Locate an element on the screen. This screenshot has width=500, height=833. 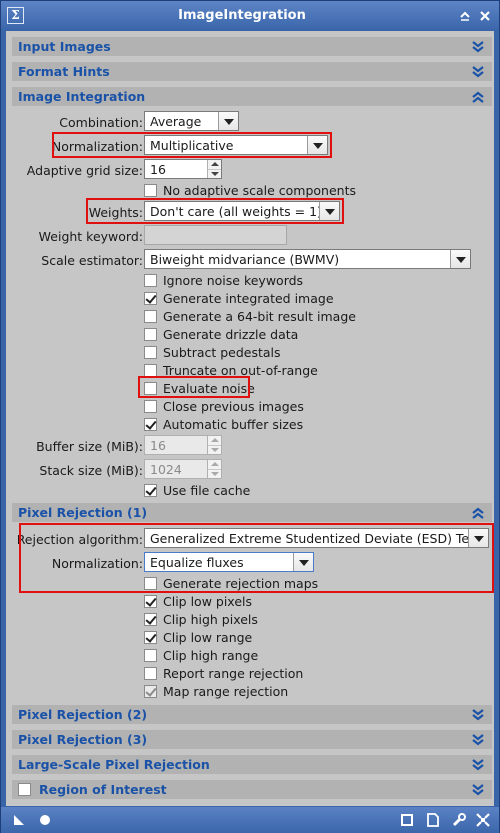
section-pixel-rejection-1: Pixel Rejection (1) is located at coordinates (252, 512).